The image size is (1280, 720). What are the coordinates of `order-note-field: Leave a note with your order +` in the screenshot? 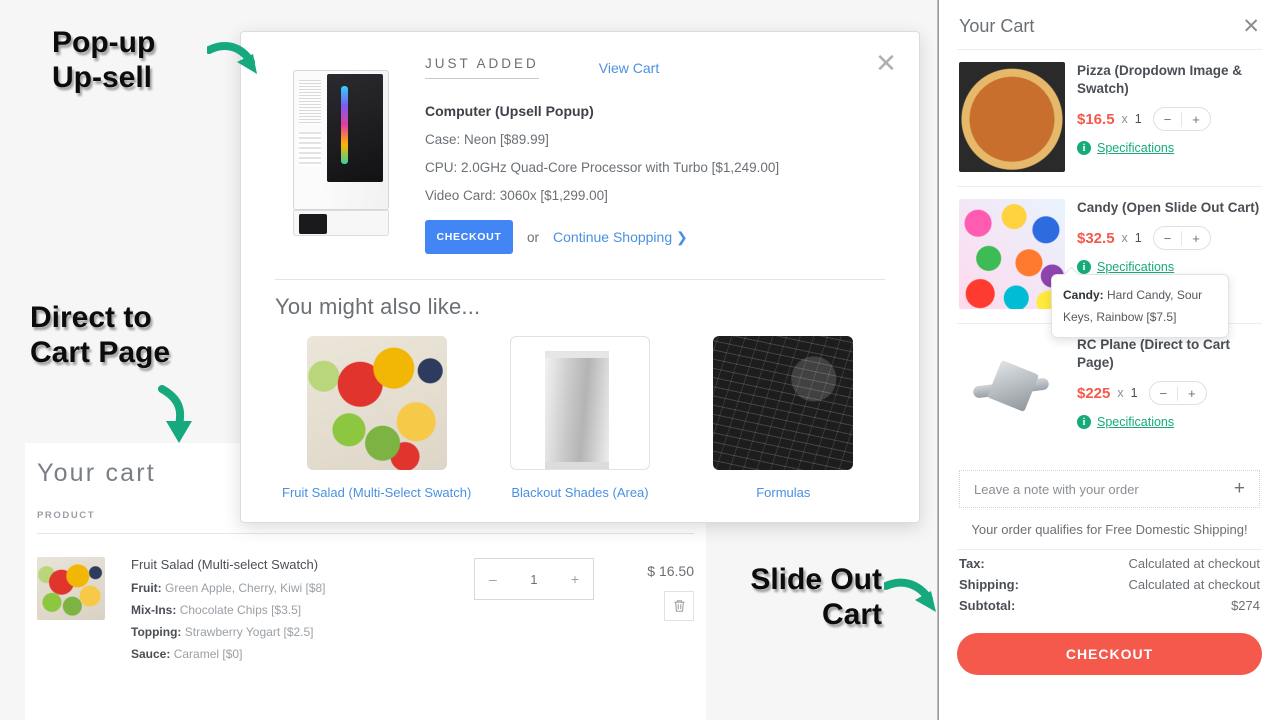 It's located at (1109, 489).